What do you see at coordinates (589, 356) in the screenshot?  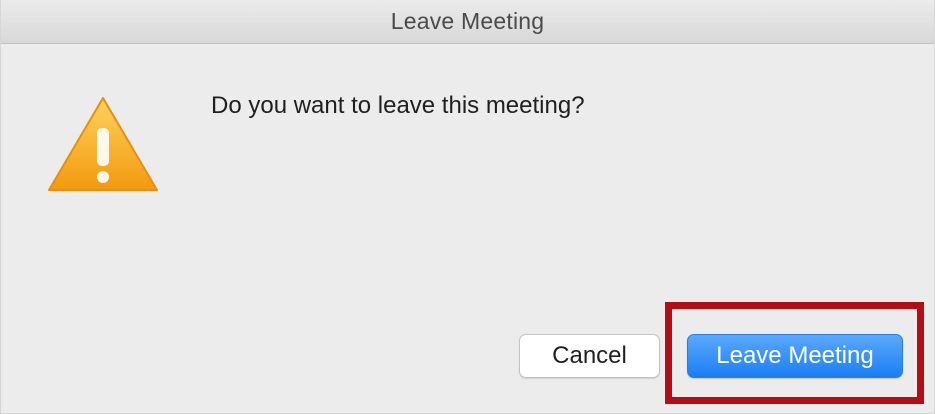 I see `cancel-button: Cancel` at bounding box center [589, 356].